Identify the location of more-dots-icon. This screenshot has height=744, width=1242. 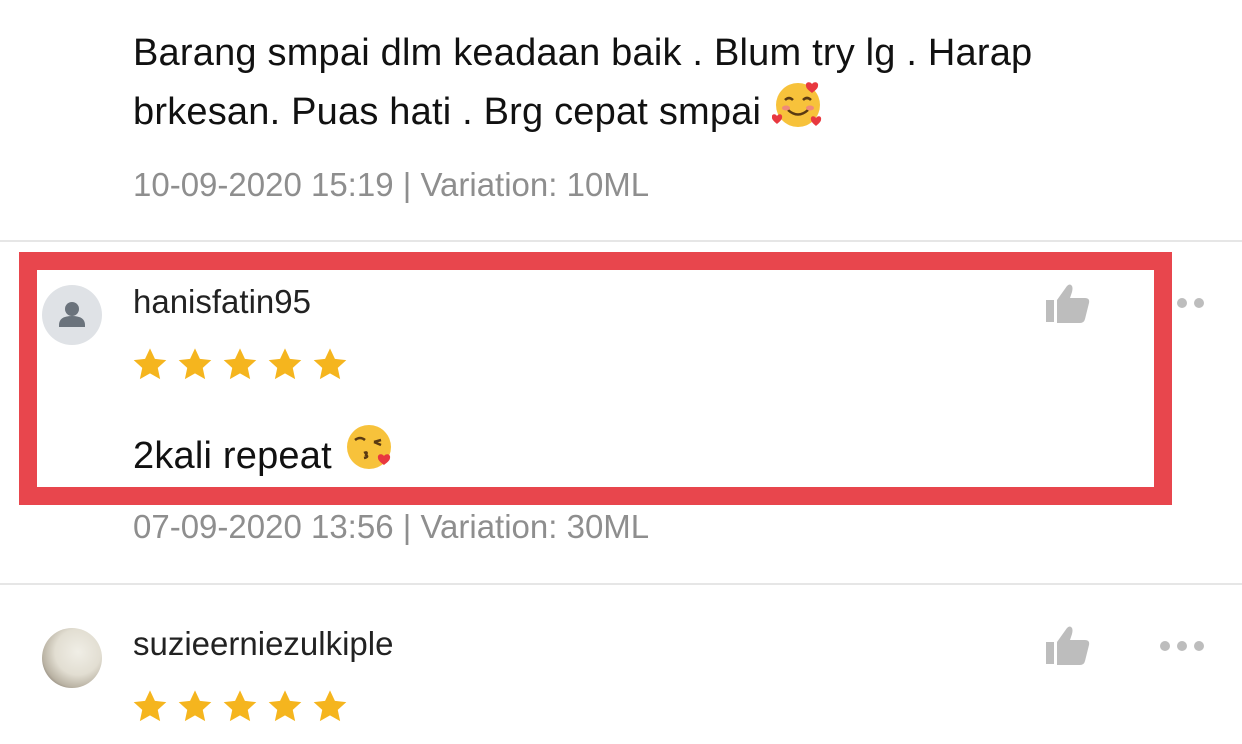
(1182, 646).